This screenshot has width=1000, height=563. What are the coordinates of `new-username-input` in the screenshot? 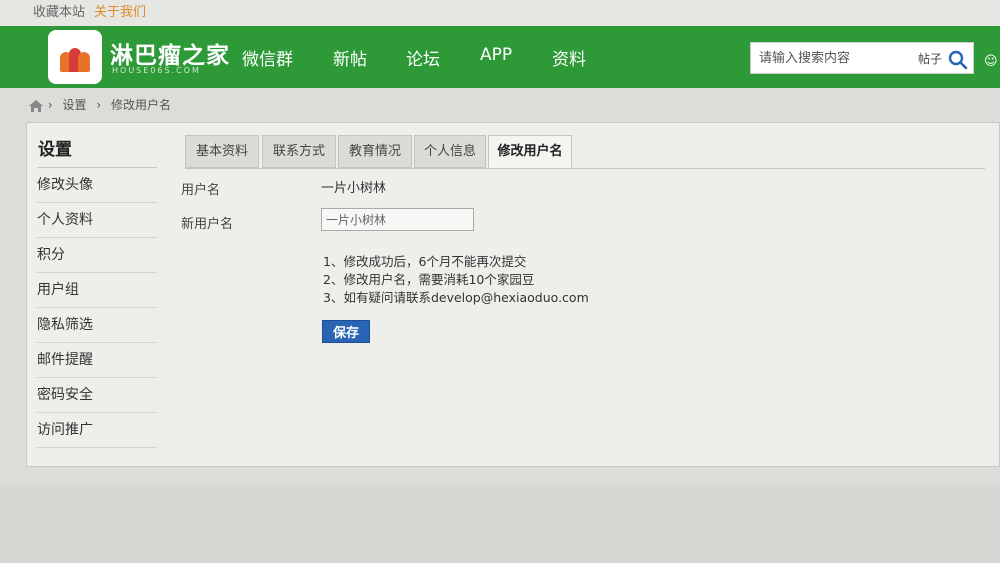 It's located at (397, 219).